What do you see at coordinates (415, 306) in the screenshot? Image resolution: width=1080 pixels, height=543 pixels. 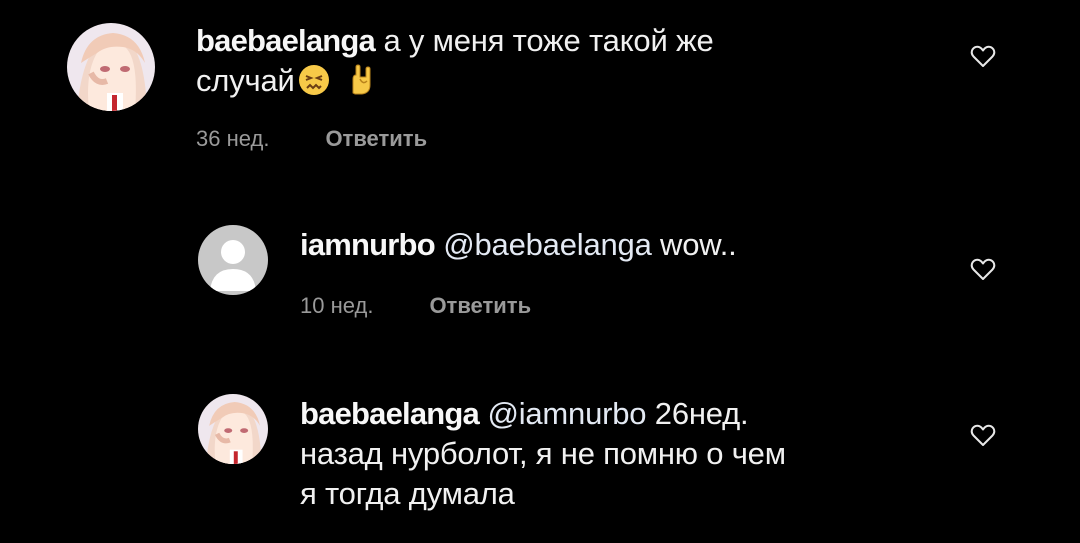 I see `comment-meta: 10 нед. Ответить` at bounding box center [415, 306].